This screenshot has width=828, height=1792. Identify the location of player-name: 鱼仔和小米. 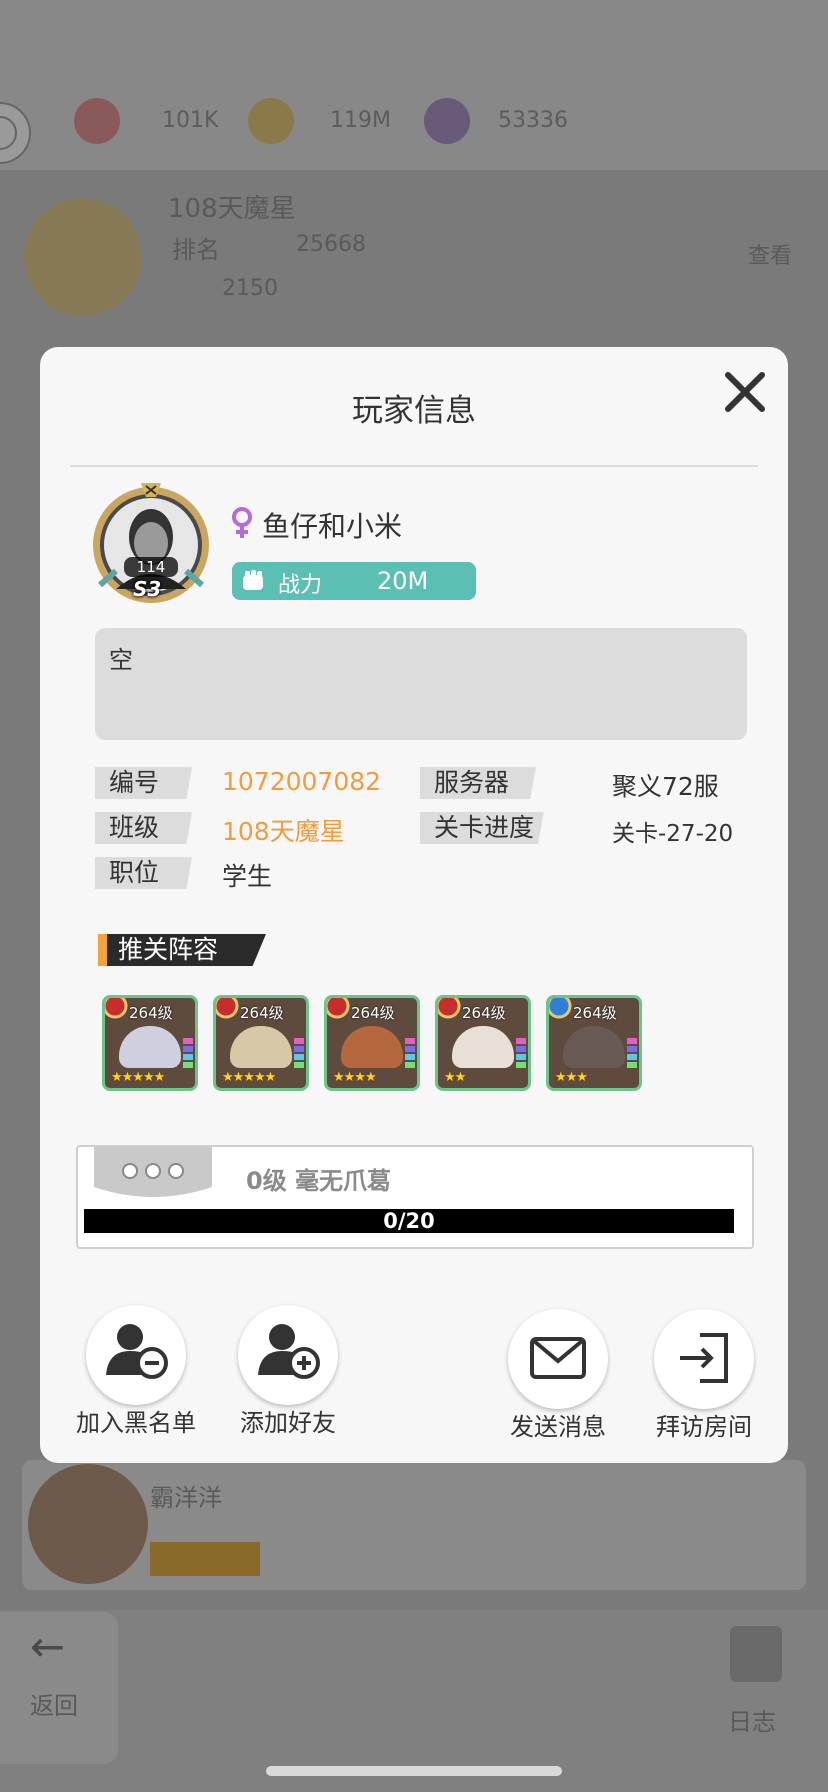
(332, 526).